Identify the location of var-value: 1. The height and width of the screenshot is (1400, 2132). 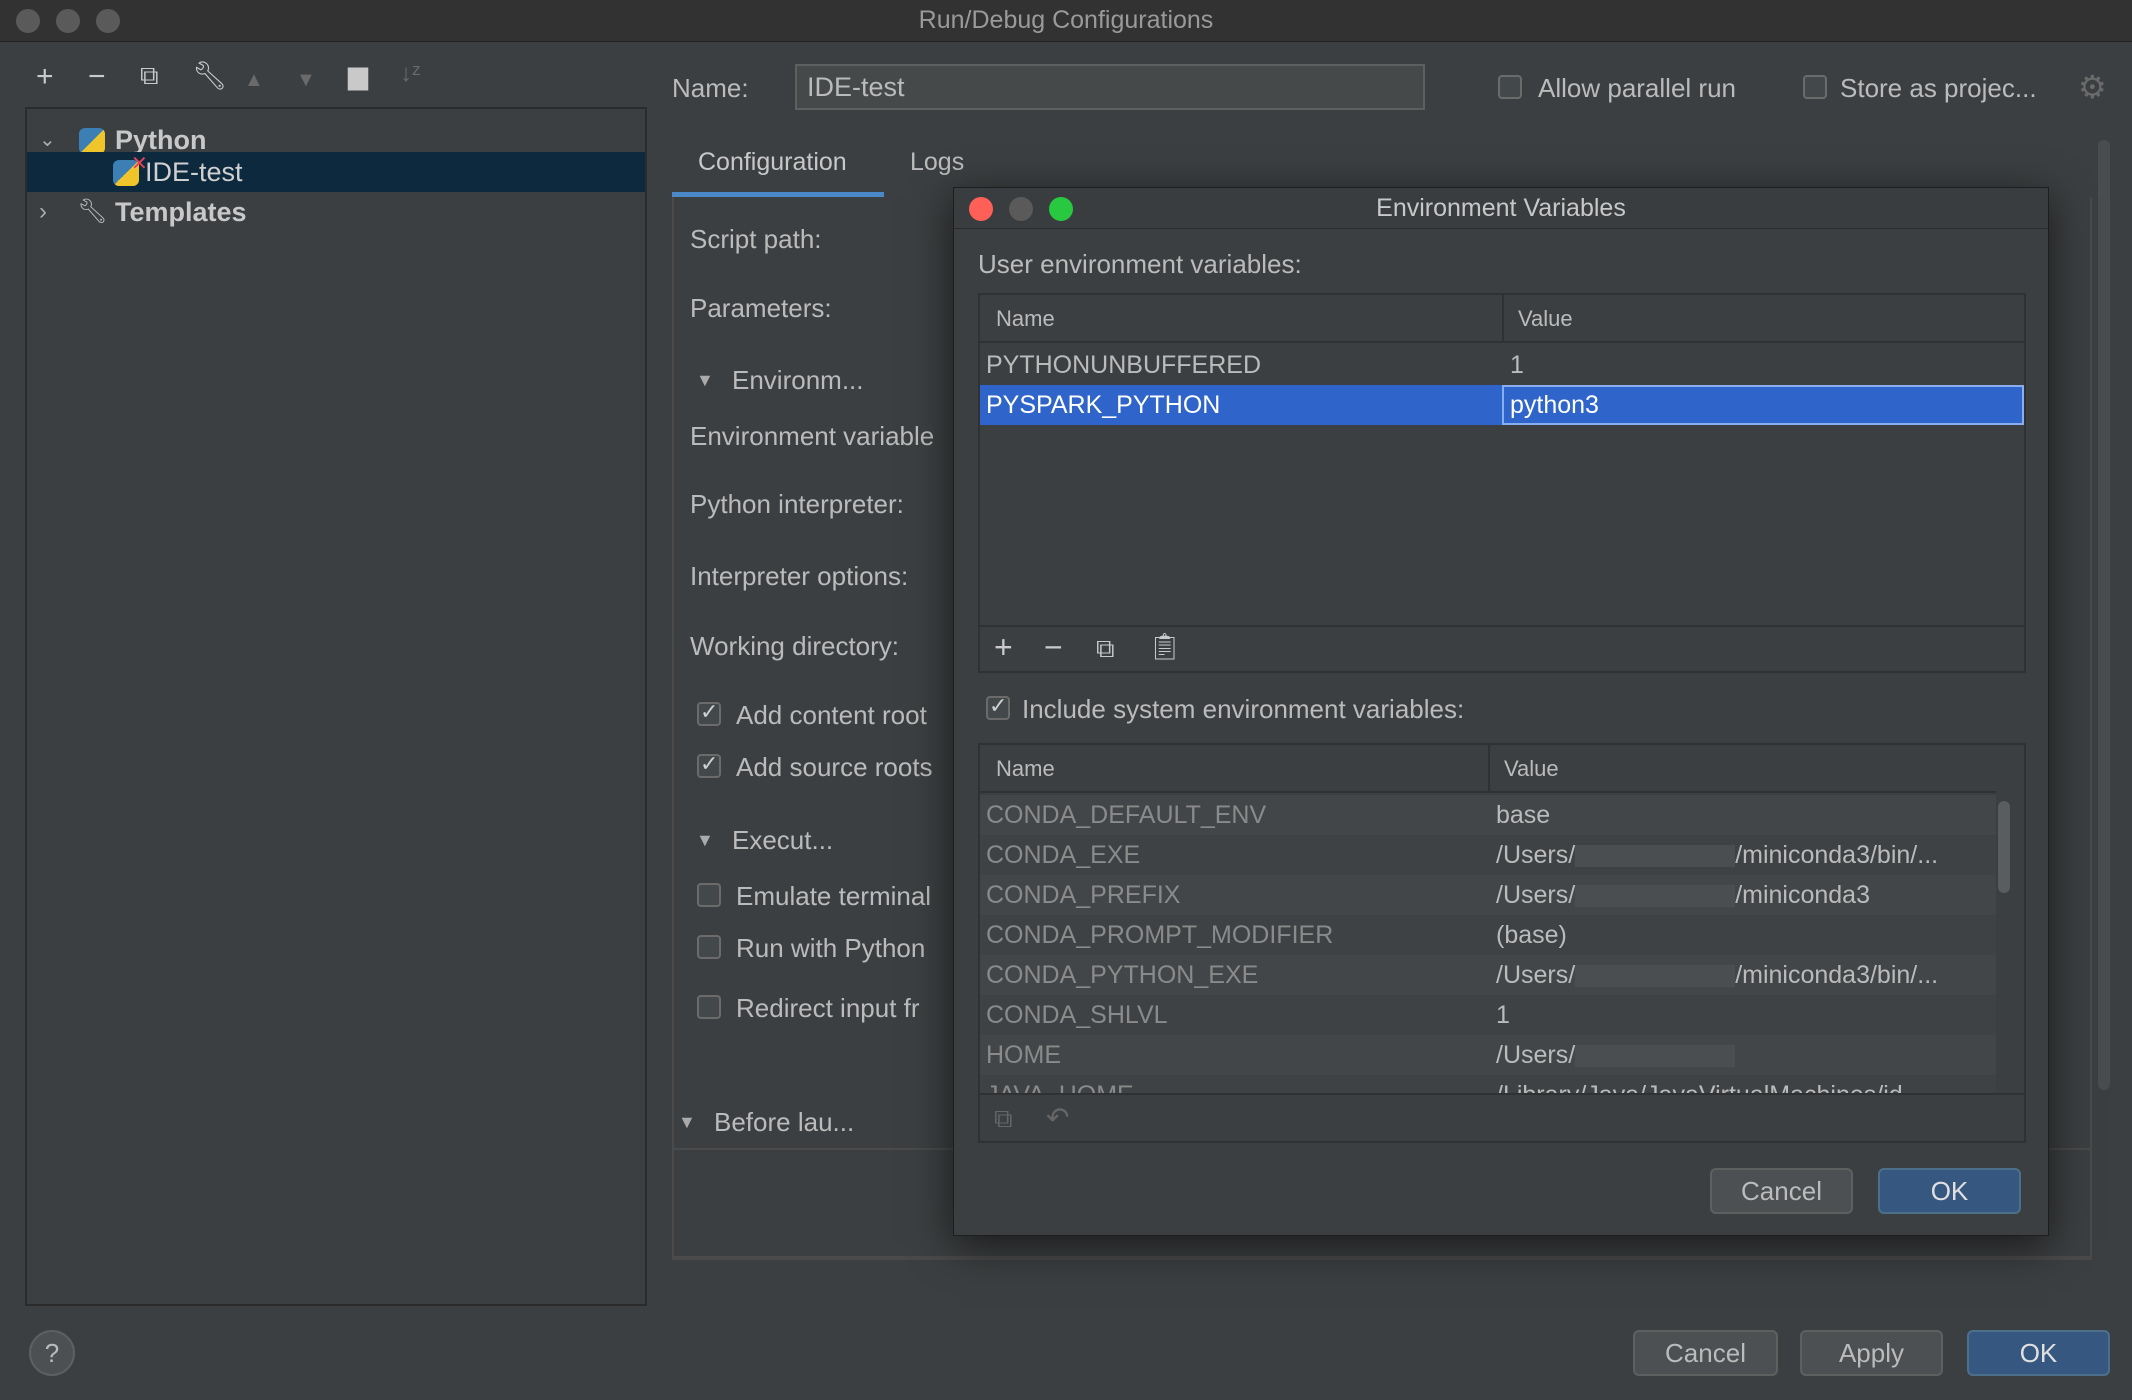
(1503, 1015).